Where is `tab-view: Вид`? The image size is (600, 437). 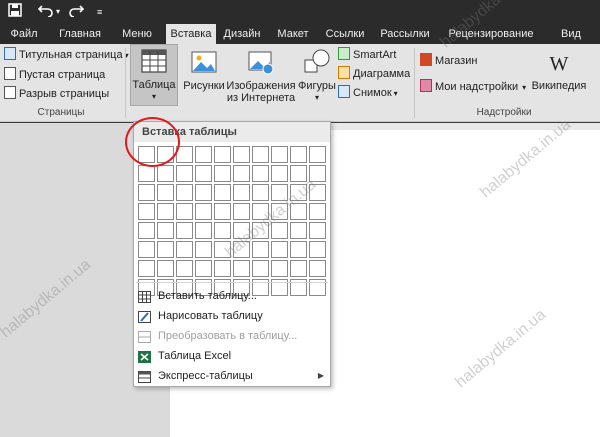
tab-view: Вид is located at coordinates (571, 34).